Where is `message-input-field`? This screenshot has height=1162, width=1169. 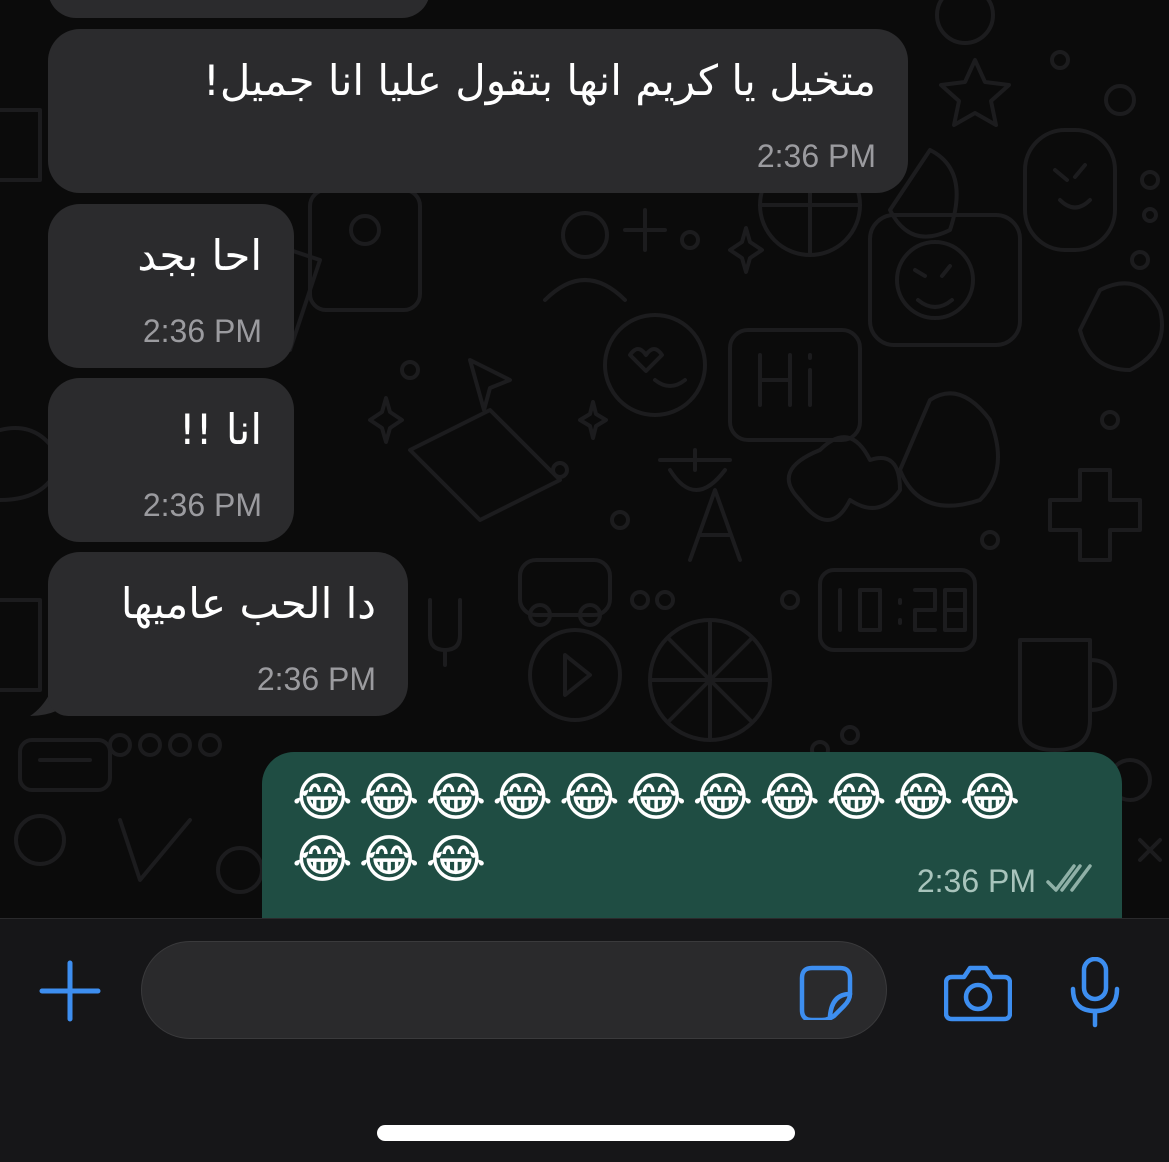 message-input-field is located at coordinates (514, 990).